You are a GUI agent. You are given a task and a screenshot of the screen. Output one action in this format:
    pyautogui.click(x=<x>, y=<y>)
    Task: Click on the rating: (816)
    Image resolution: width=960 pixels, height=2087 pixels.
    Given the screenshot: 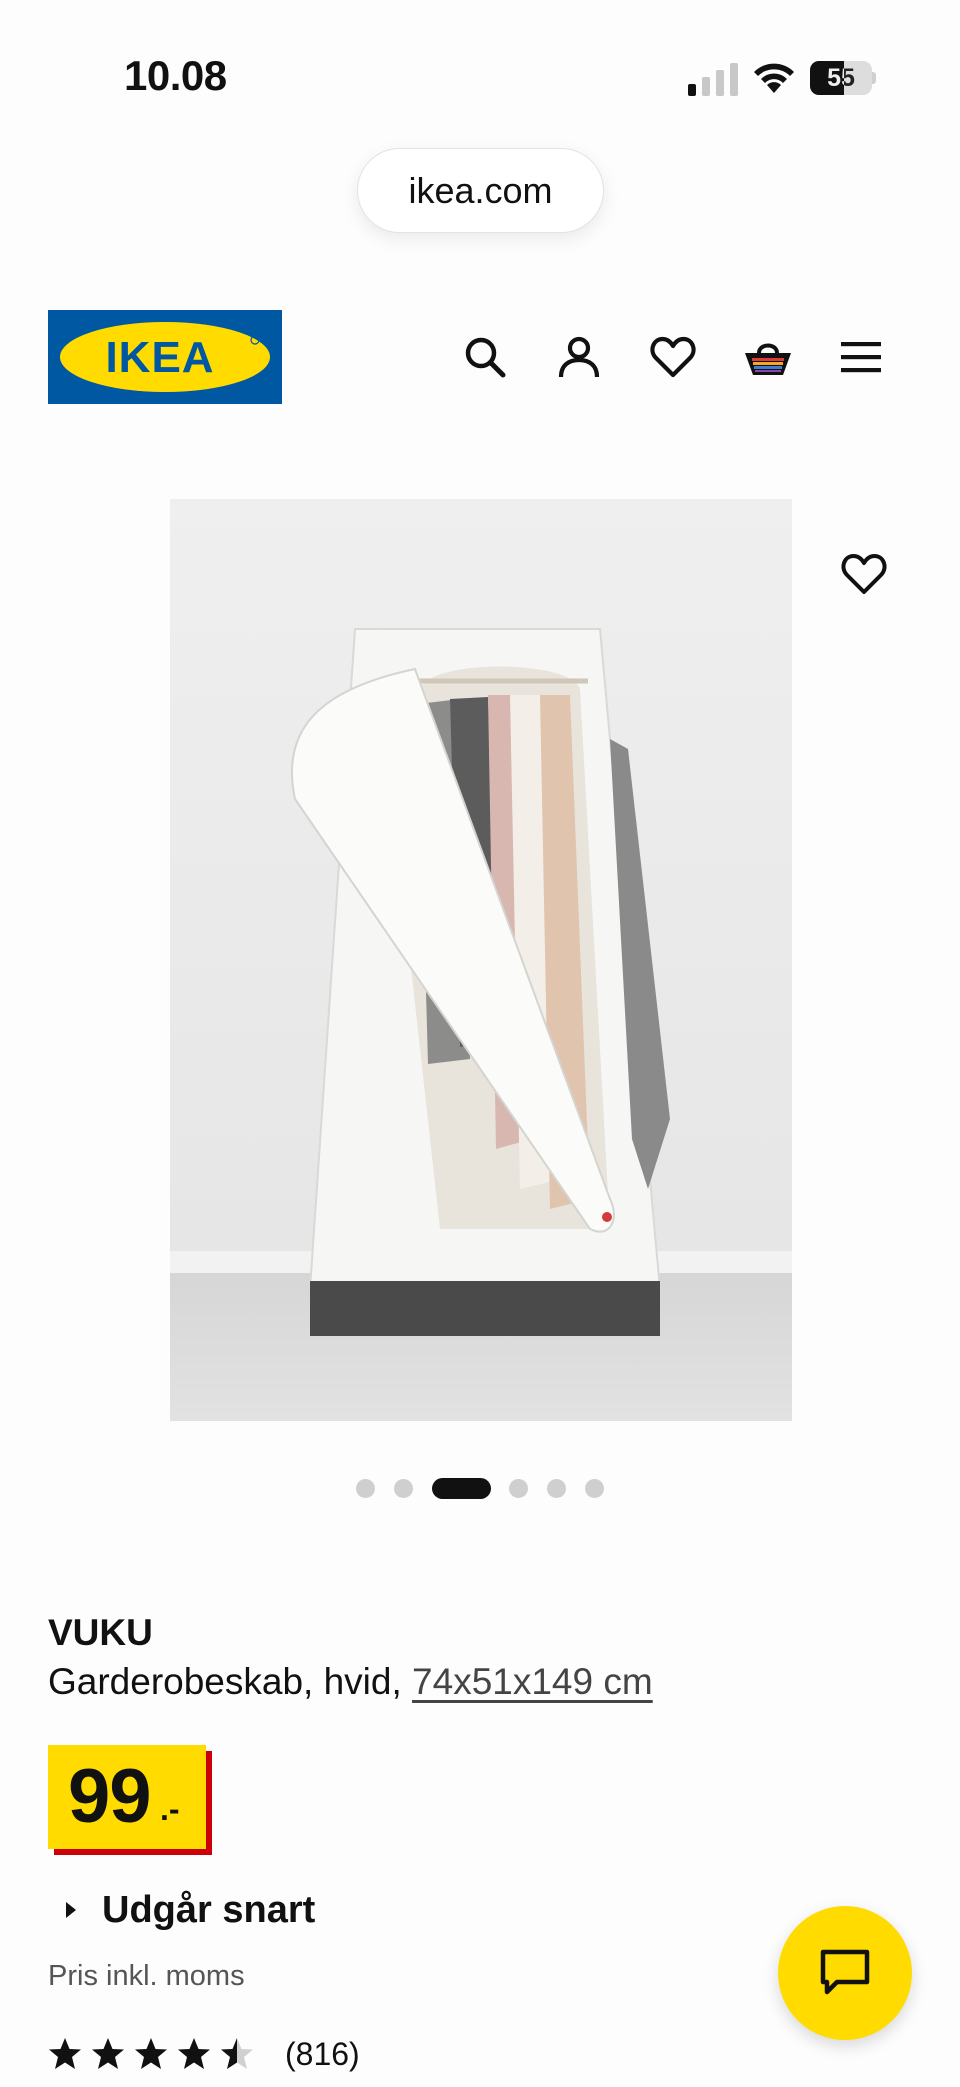 What is the action you would take?
    pyautogui.click(x=204, y=2054)
    